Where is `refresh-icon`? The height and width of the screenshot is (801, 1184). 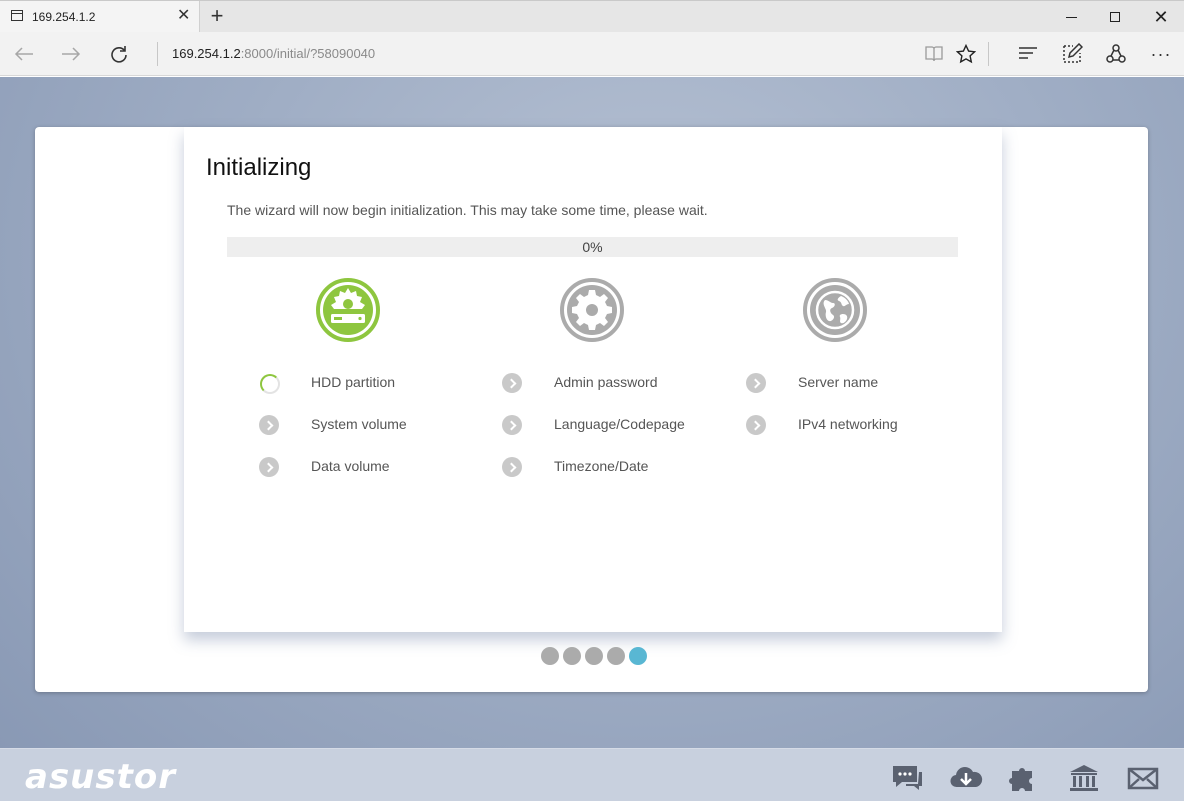
refresh-icon is located at coordinates (119, 54).